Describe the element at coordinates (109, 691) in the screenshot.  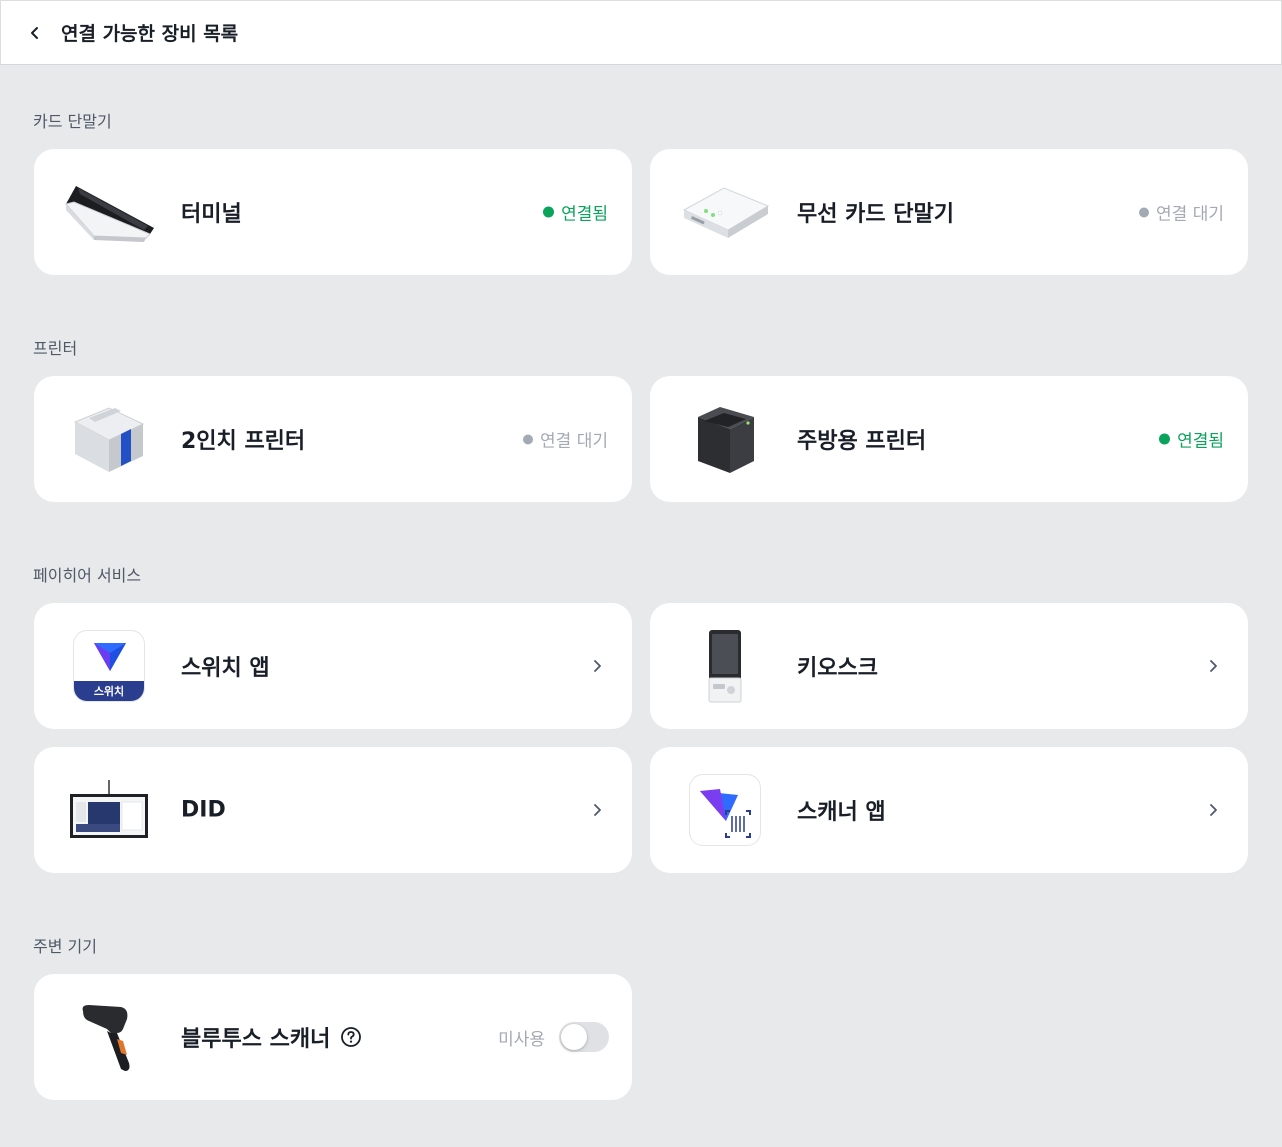
I see `switch-app-badge: 스위치` at that location.